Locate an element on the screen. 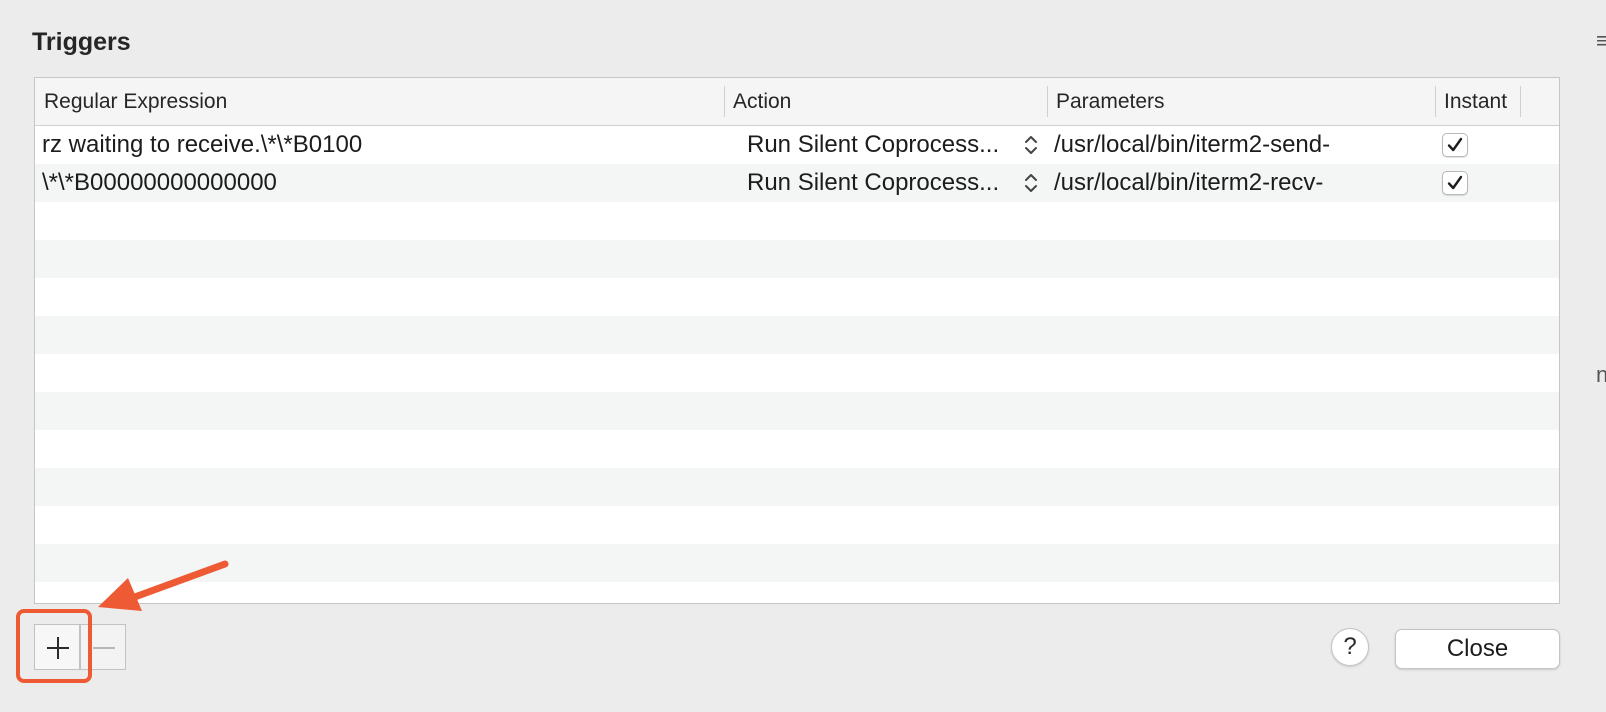 The height and width of the screenshot is (712, 1606). annotation-arrow-icon is located at coordinates (163, 585).